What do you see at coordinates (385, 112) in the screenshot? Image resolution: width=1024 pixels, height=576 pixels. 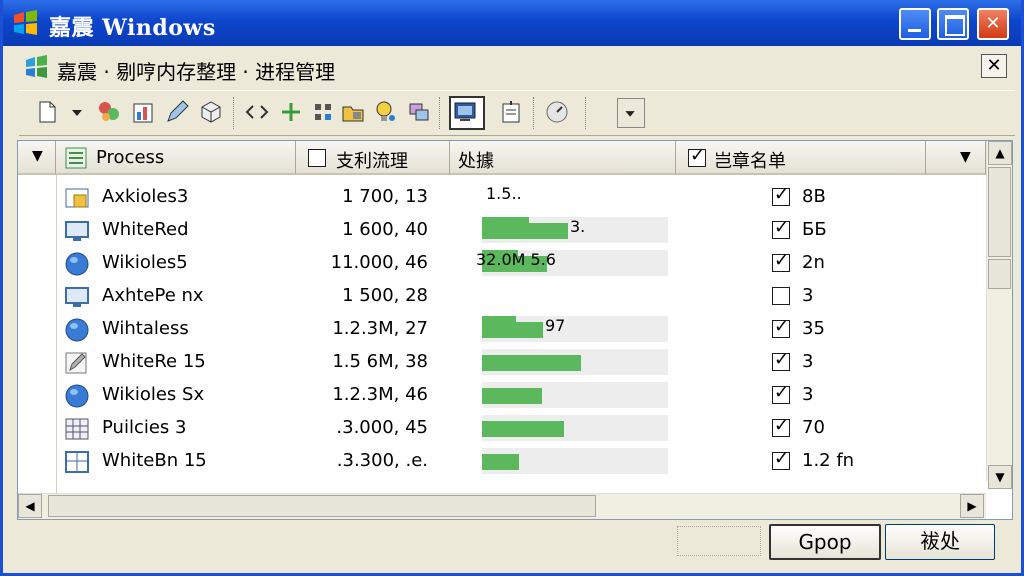 I see `bulb-icon` at bounding box center [385, 112].